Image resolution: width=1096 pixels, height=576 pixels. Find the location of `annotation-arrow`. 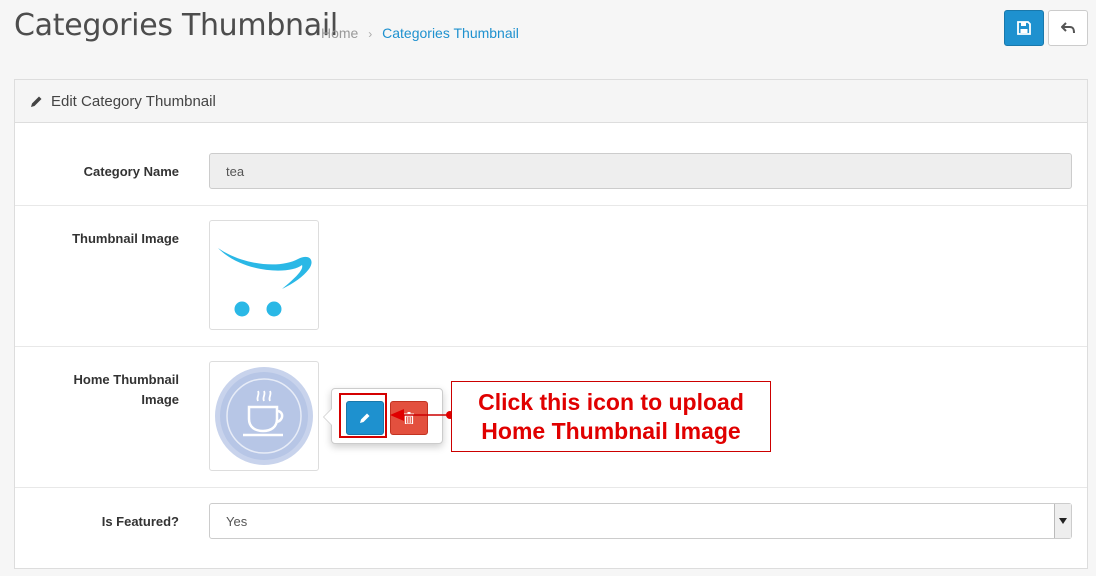

annotation-arrow is located at coordinates (422, 415).